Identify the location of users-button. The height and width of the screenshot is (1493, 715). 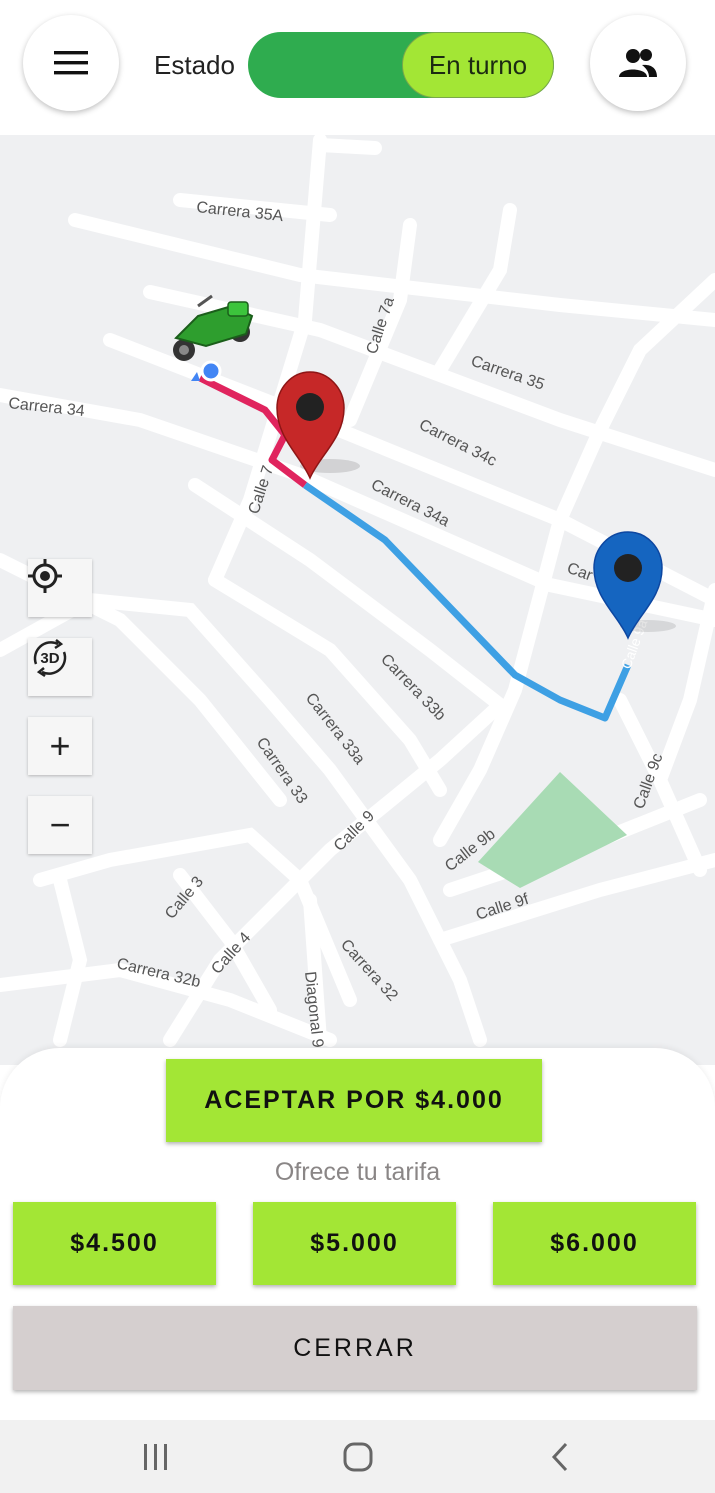
(638, 63).